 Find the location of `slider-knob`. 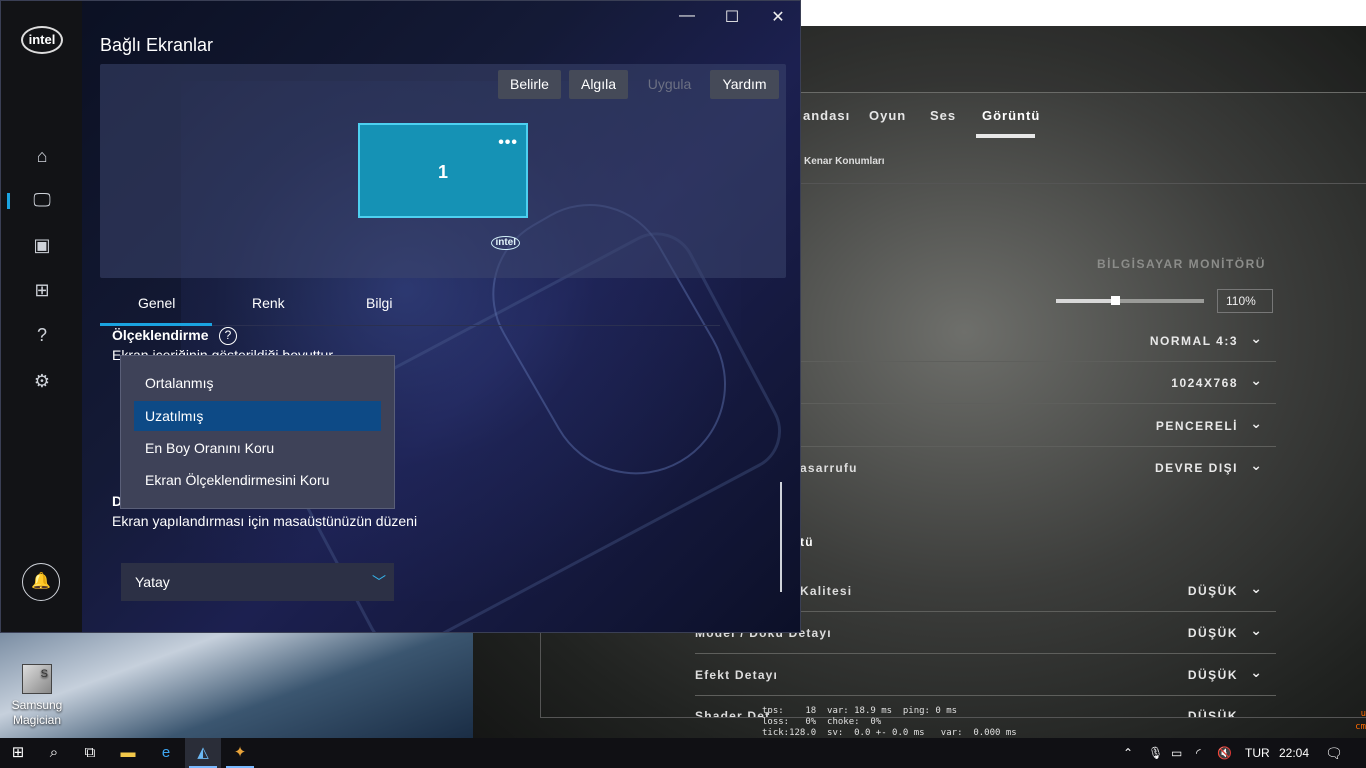

slider-knob is located at coordinates (1116, 300).